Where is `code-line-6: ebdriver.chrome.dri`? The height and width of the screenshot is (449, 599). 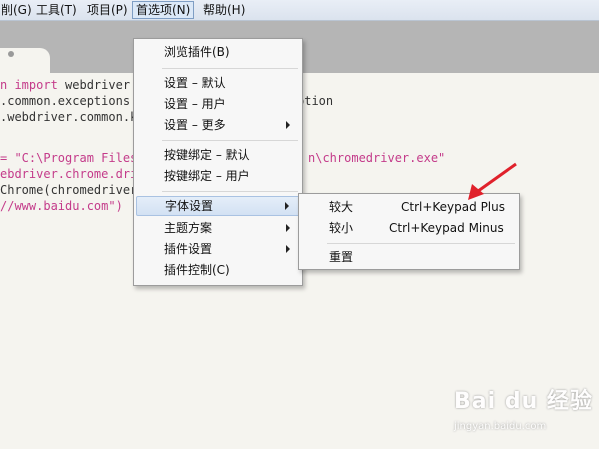 code-line-6: ebdriver.chrome.dri is located at coordinates (68, 174).